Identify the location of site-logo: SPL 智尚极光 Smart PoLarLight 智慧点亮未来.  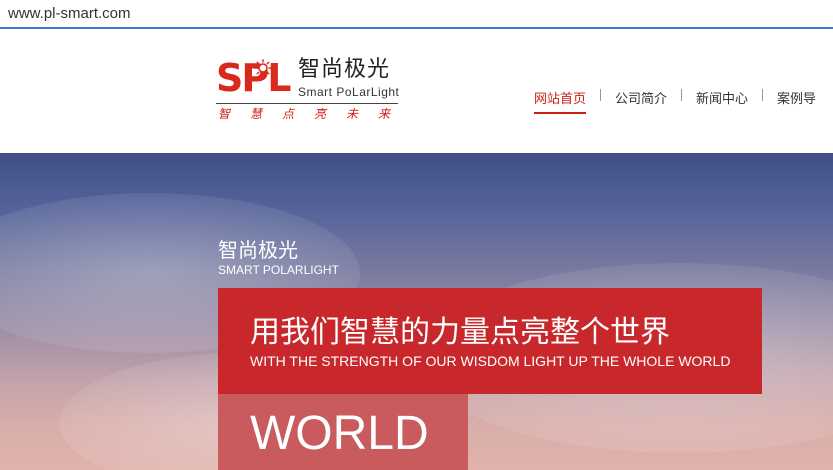
(311, 92).